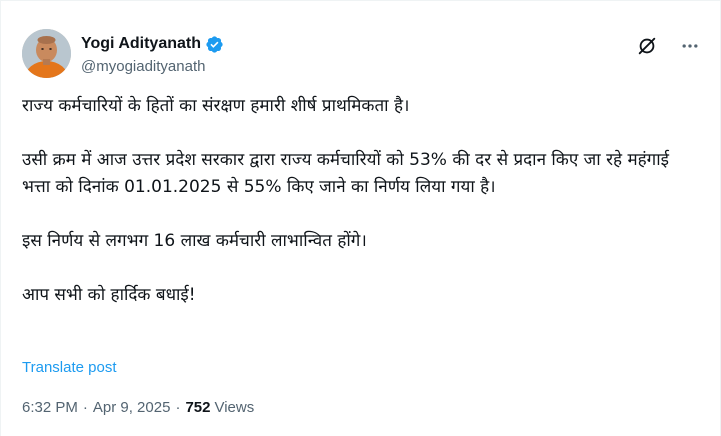  Describe the element at coordinates (69, 367) in the screenshot. I see `translate-post-link: Translate post` at that location.